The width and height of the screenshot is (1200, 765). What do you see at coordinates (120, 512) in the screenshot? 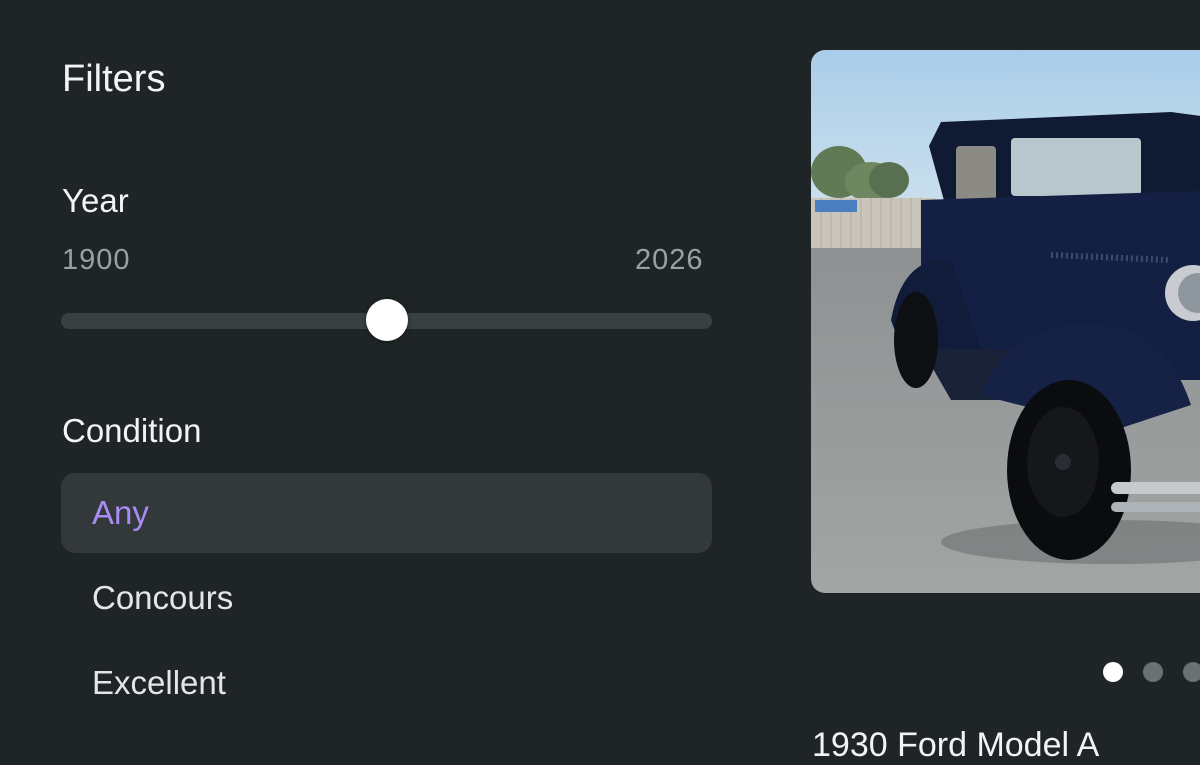
I see `condition-option-label: Any` at bounding box center [120, 512].